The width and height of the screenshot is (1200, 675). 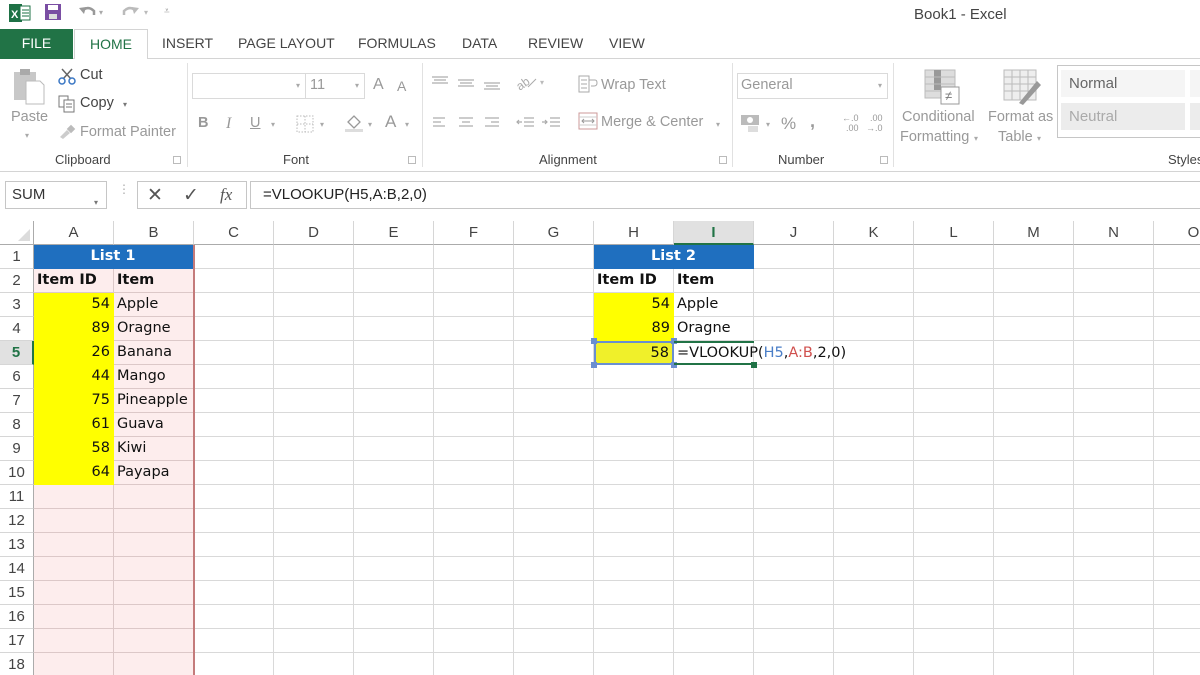 What do you see at coordinates (533, 82) in the screenshot?
I see `orientation-icon: ab ▾` at bounding box center [533, 82].